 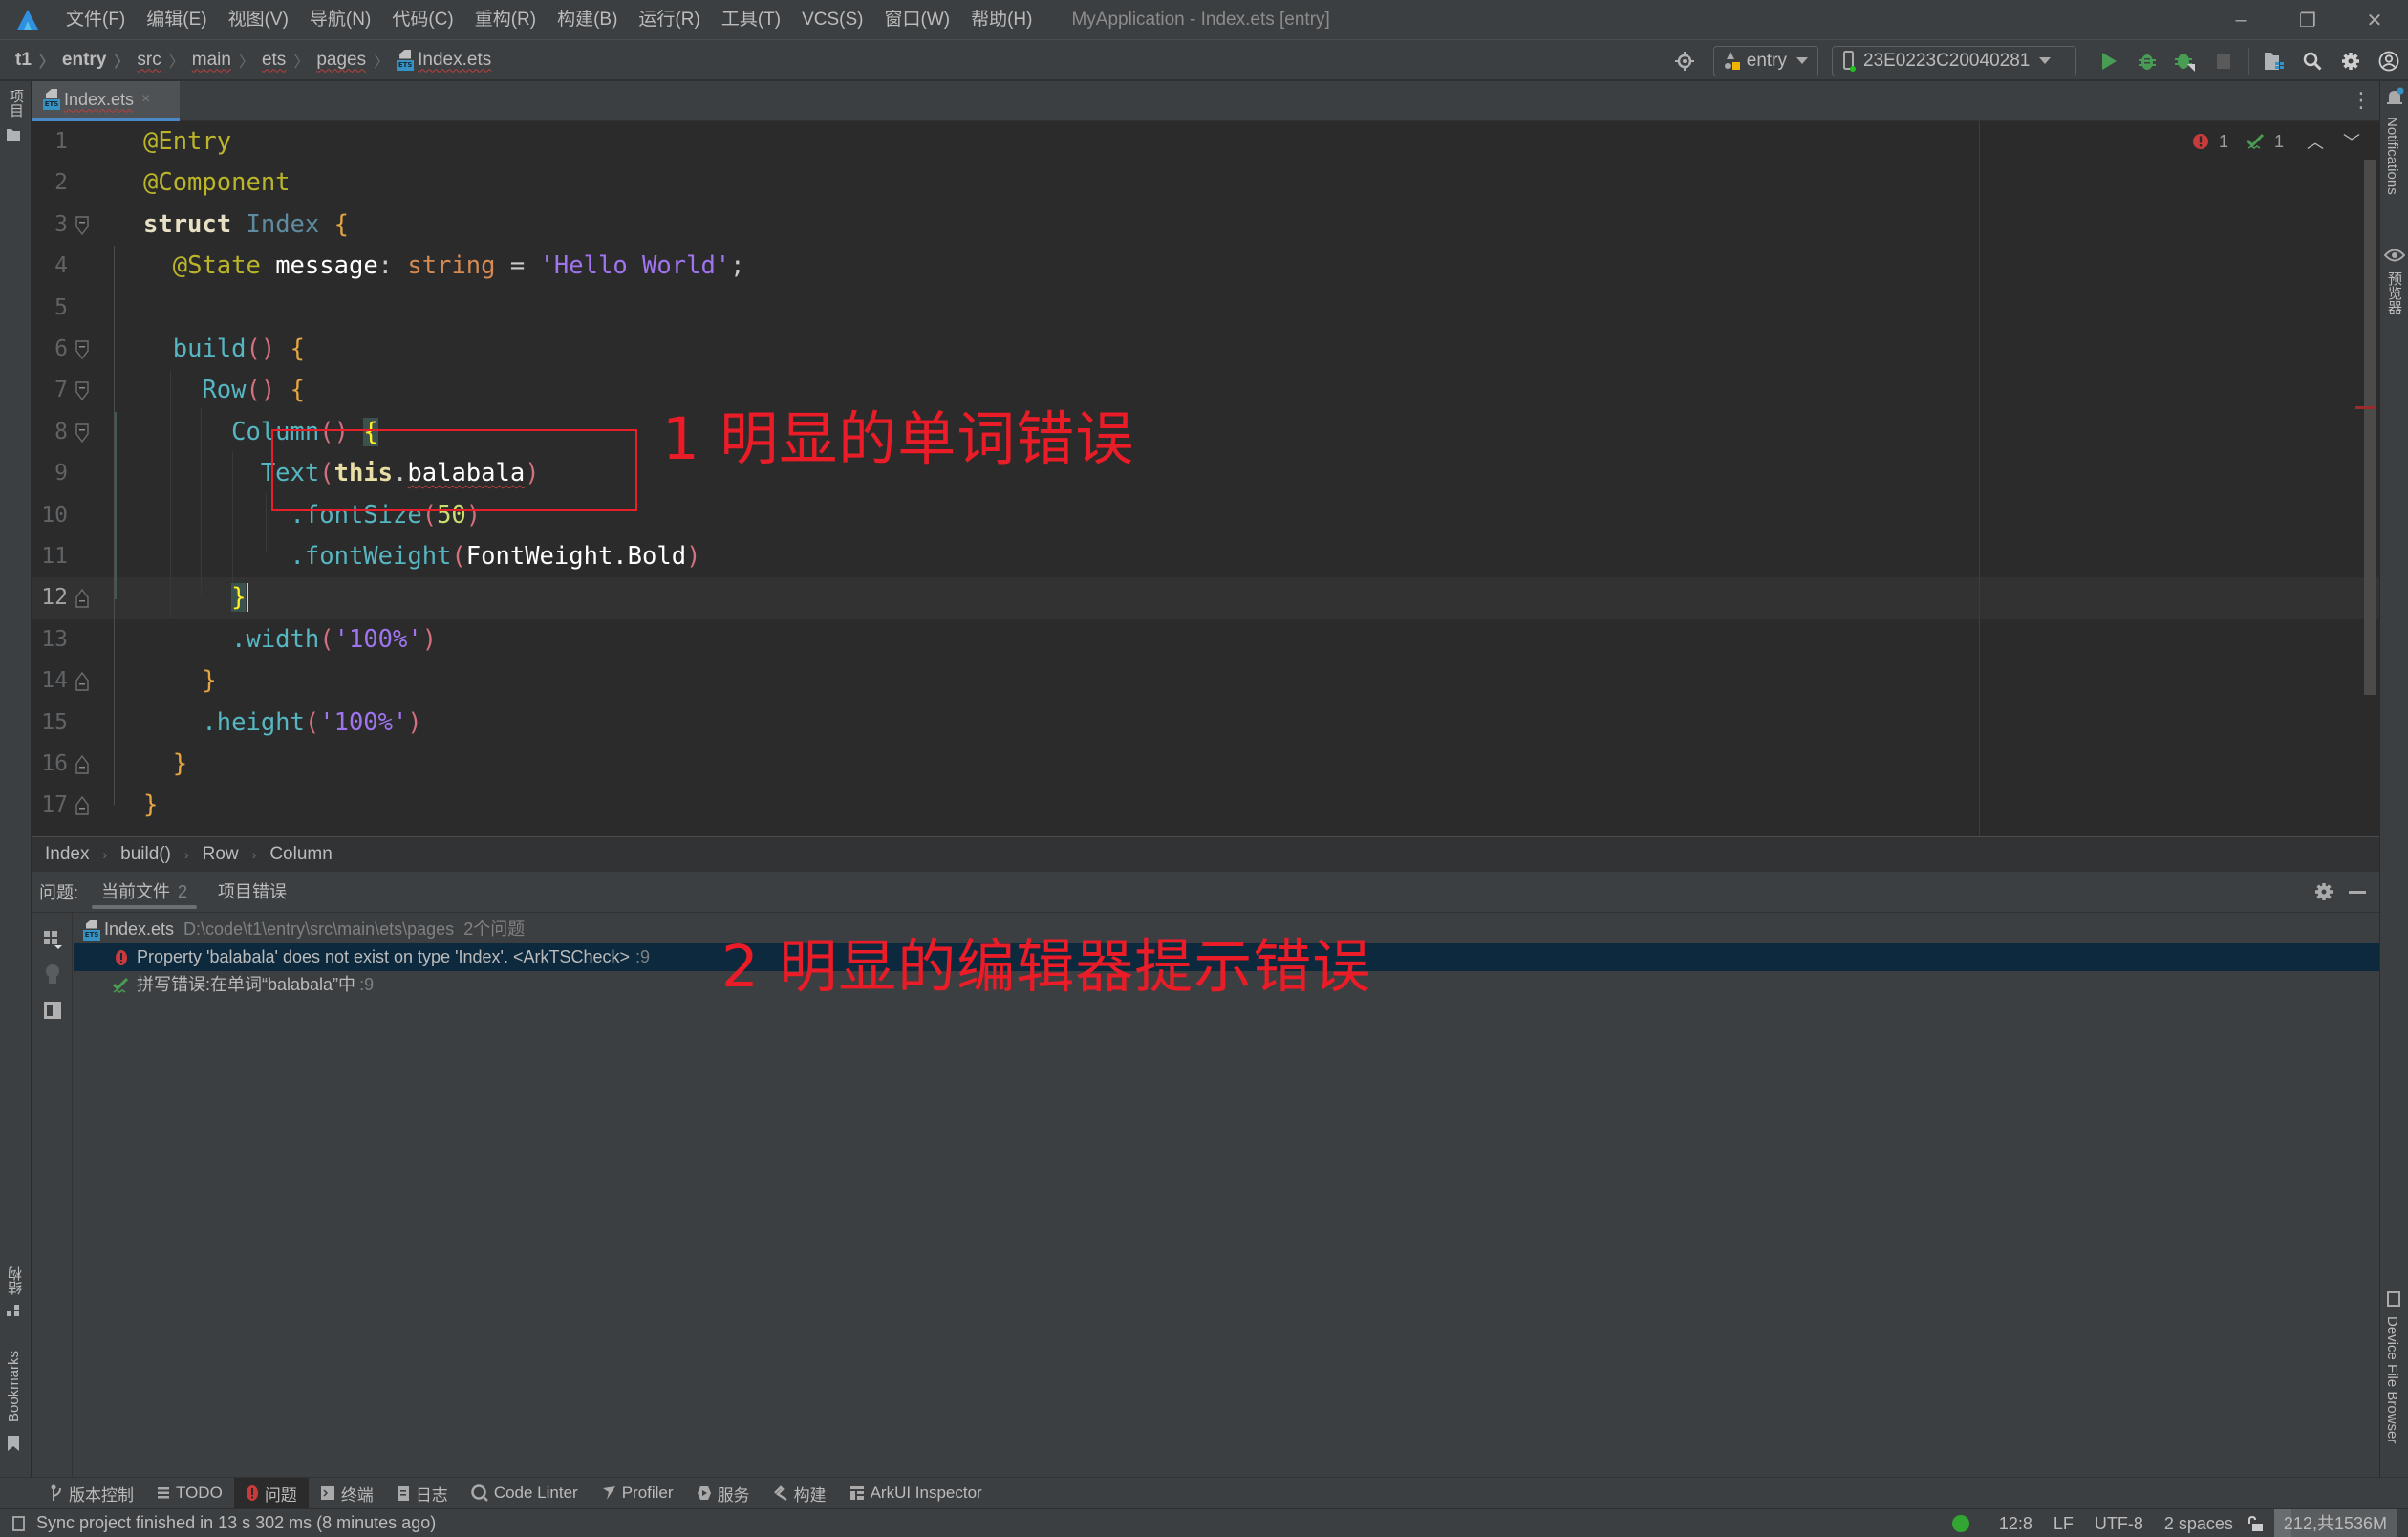 What do you see at coordinates (2396, 281) in the screenshot?
I see `previewer-tool-button: 预览器` at bounding box center [2396, 281].